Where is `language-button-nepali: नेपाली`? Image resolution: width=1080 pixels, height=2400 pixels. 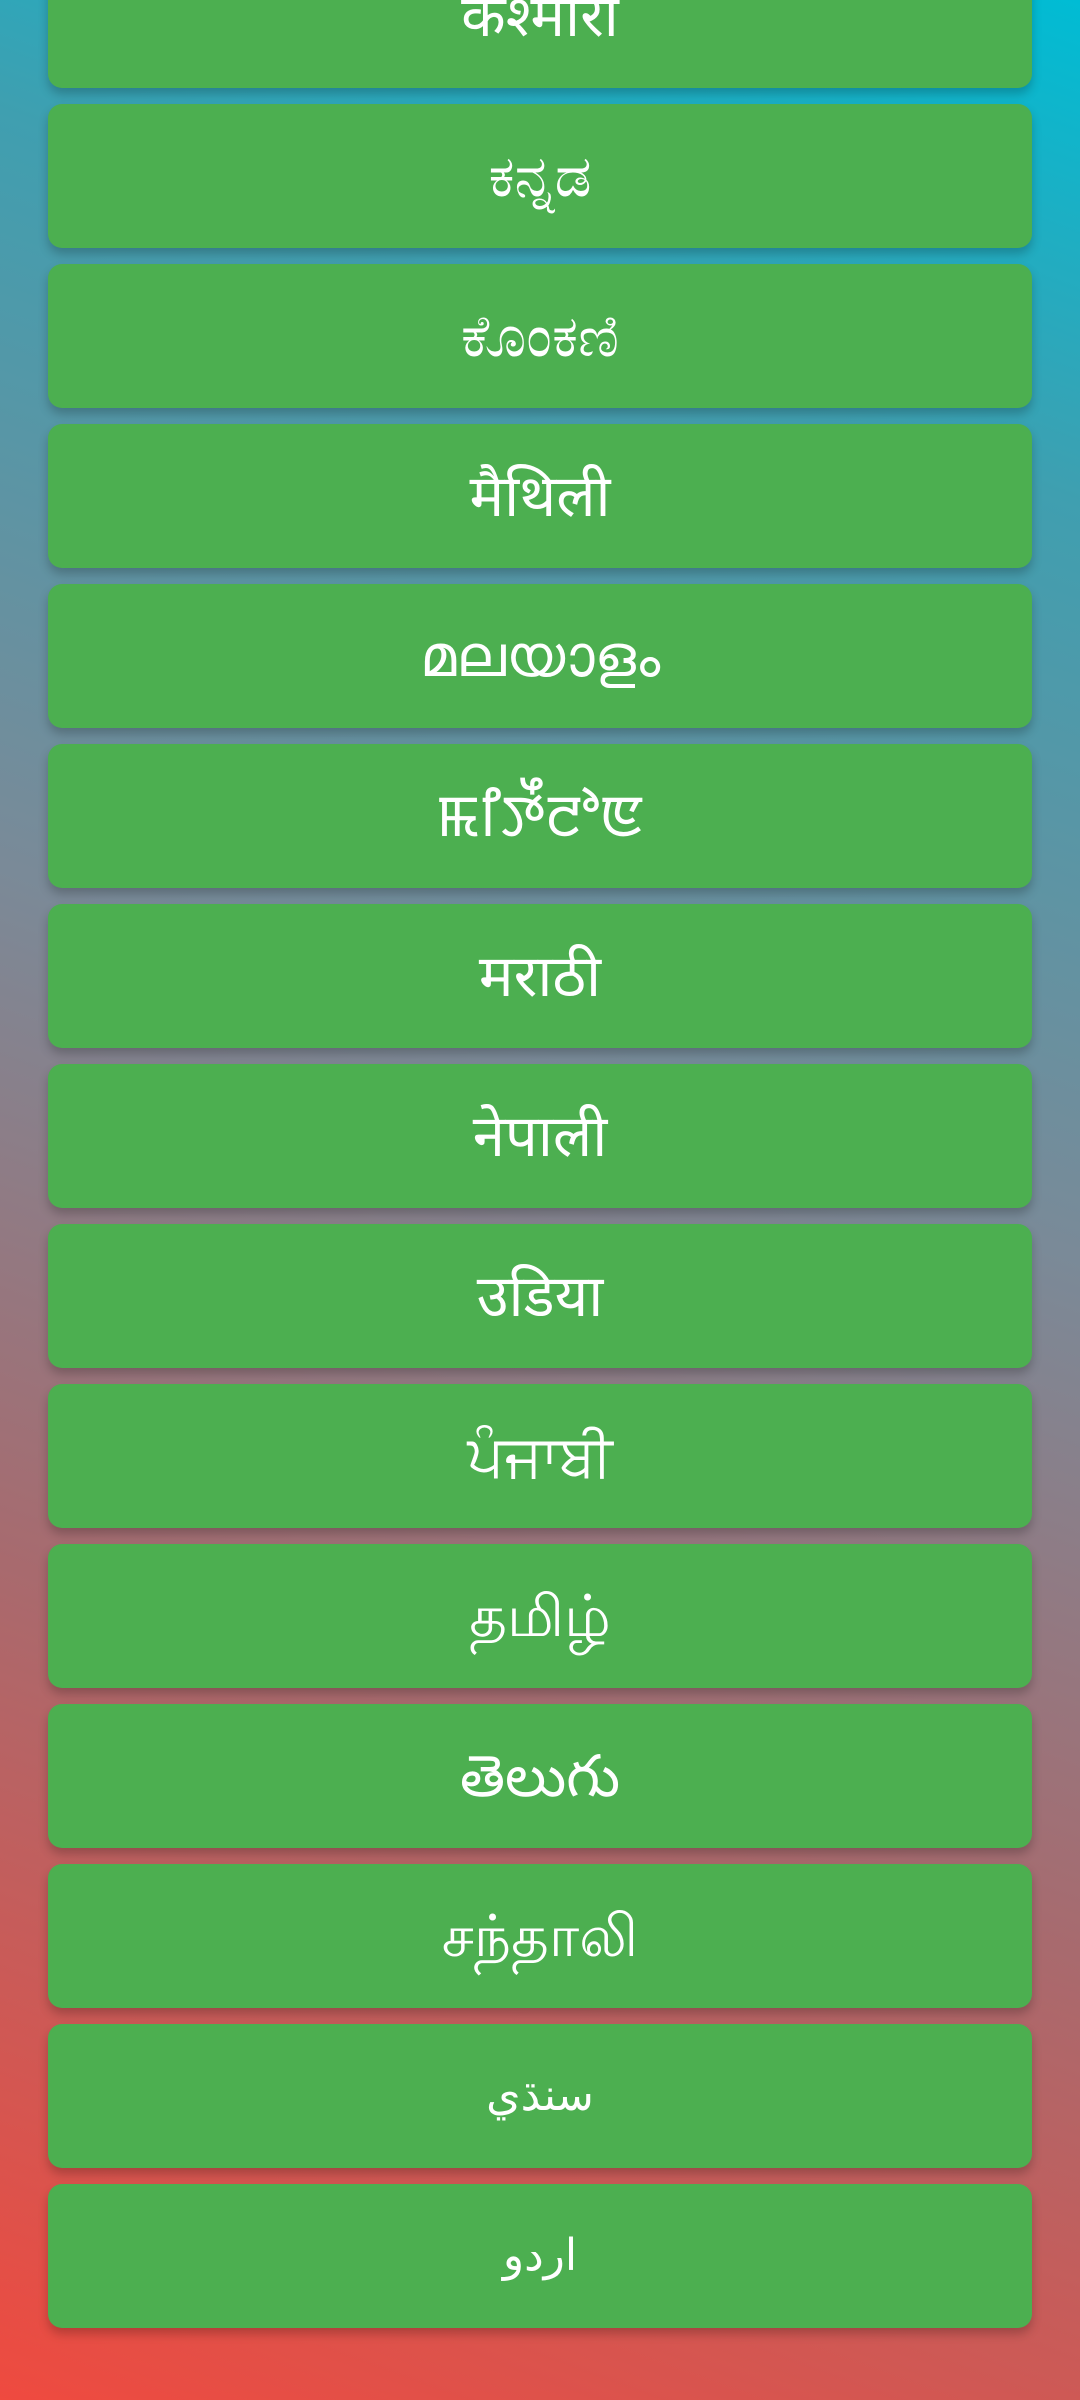 language-button-nepali: नेपाली is located at coordinates (540, 1136).